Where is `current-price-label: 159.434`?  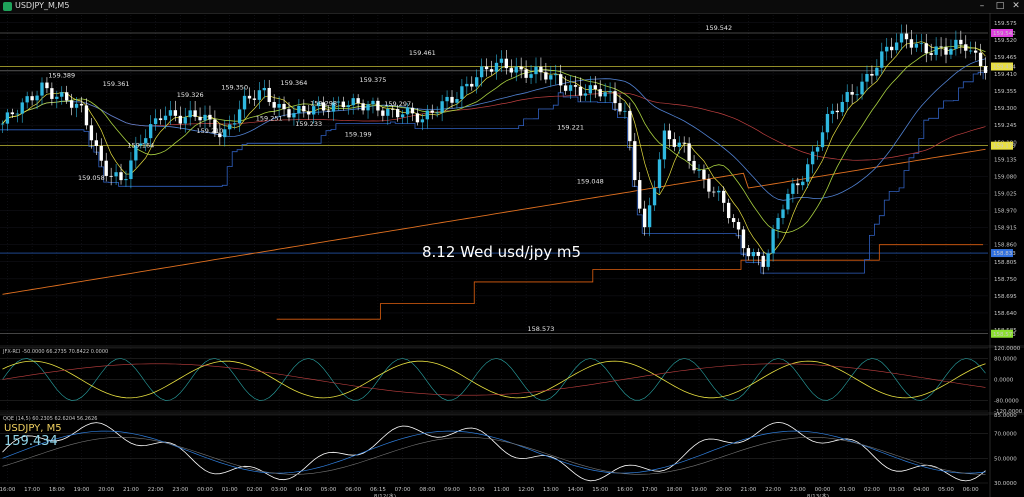 current-price-label: 159.434 is located at coordinates (31, 441).